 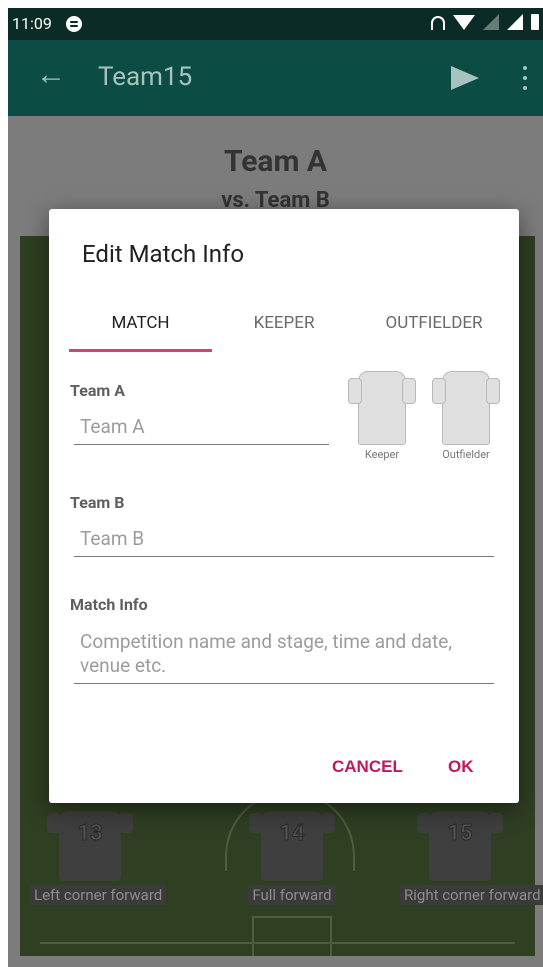 What do you see at coordinates (201, 428) in the screenshot?
I see `team-a-field: Team A` at bounding box center [201, 428].